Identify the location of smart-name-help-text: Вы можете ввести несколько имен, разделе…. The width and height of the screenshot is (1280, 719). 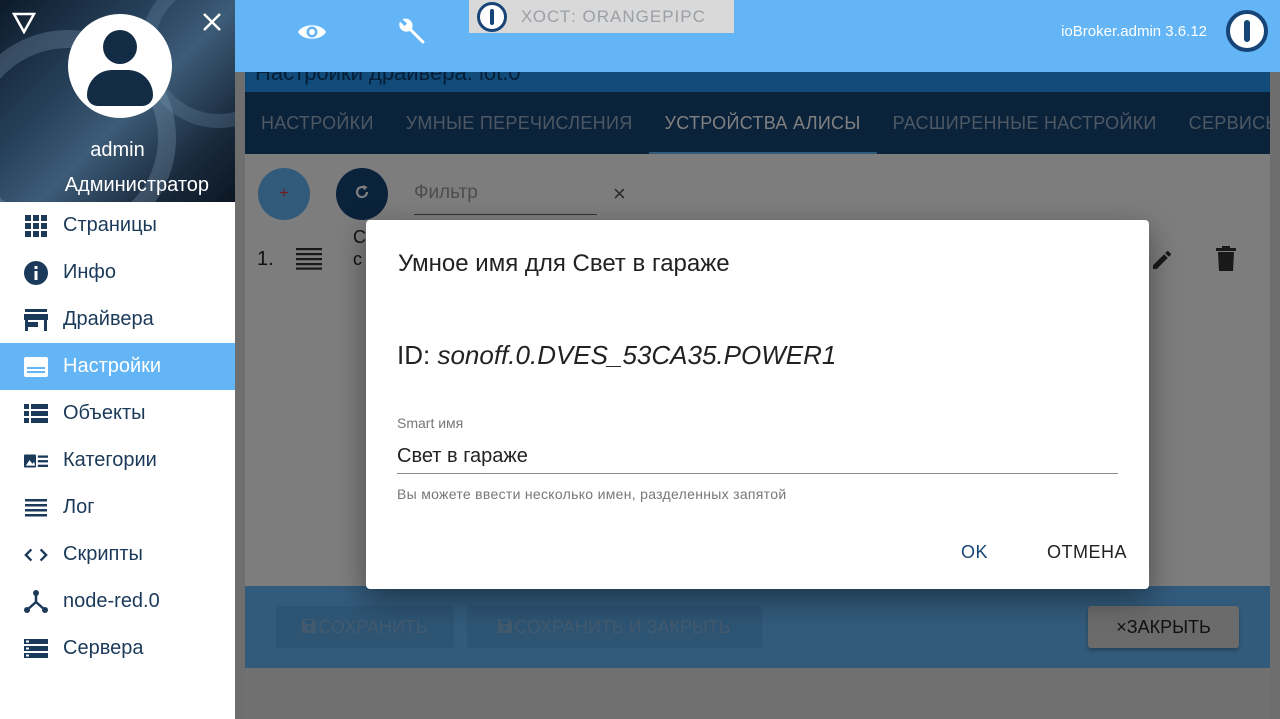
(592, 494).